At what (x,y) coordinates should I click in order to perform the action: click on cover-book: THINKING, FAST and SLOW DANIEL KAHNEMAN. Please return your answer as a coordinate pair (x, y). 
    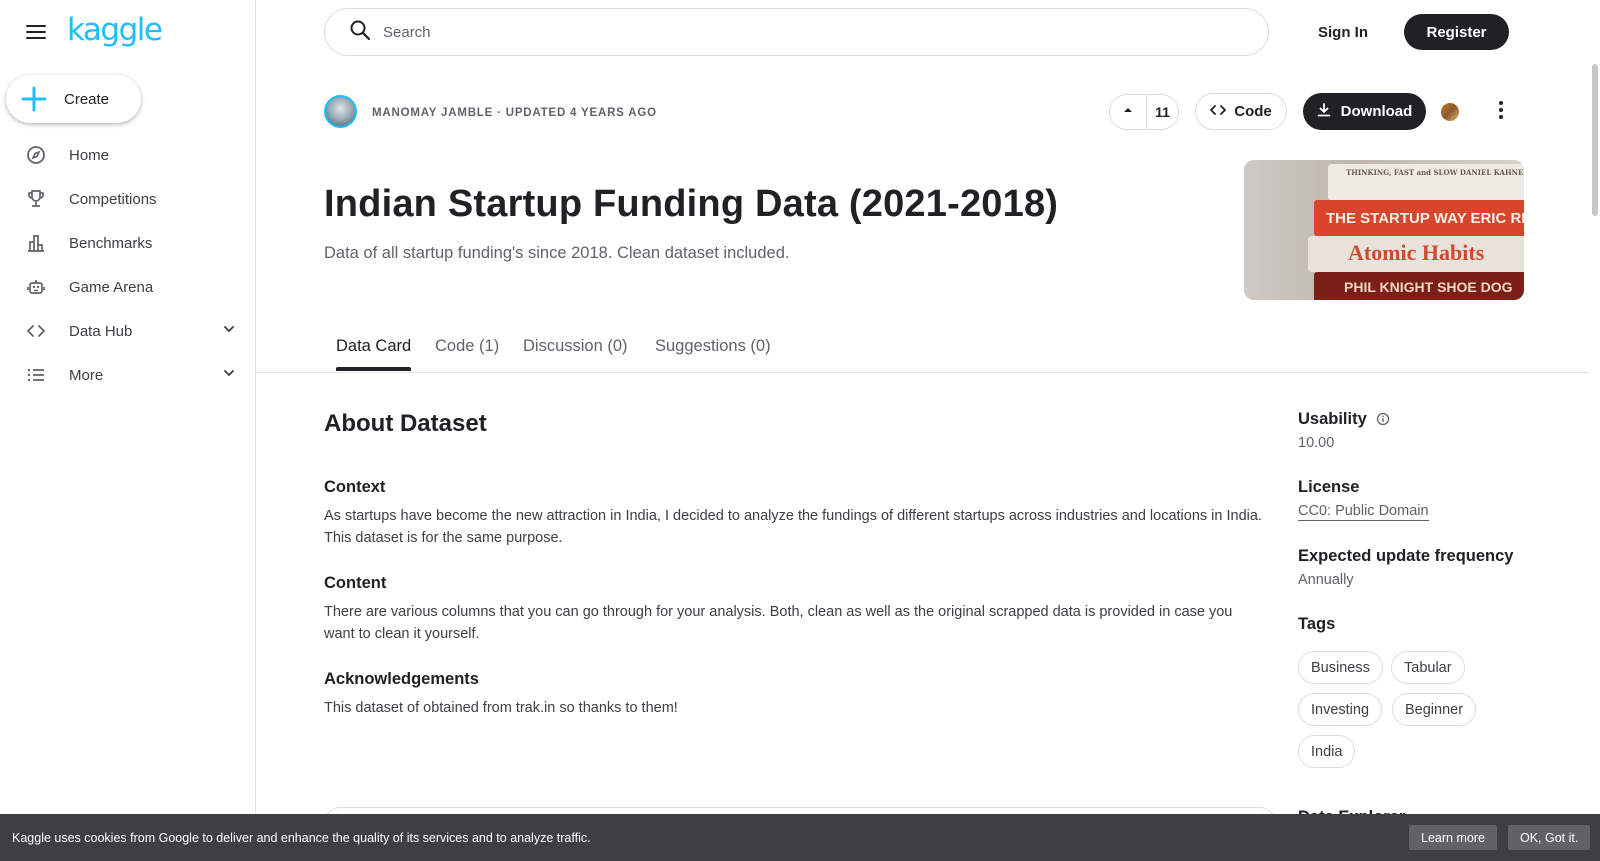
    Looking at the image, I should click on (1426, 182).